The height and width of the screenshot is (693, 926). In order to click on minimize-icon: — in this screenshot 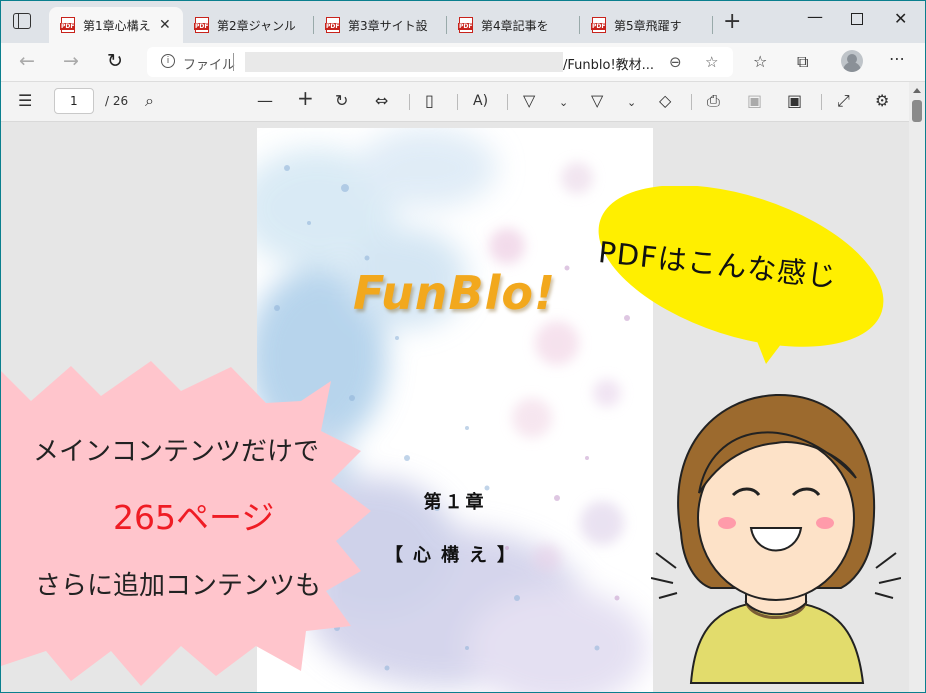, I will do `click(815, 16)`.